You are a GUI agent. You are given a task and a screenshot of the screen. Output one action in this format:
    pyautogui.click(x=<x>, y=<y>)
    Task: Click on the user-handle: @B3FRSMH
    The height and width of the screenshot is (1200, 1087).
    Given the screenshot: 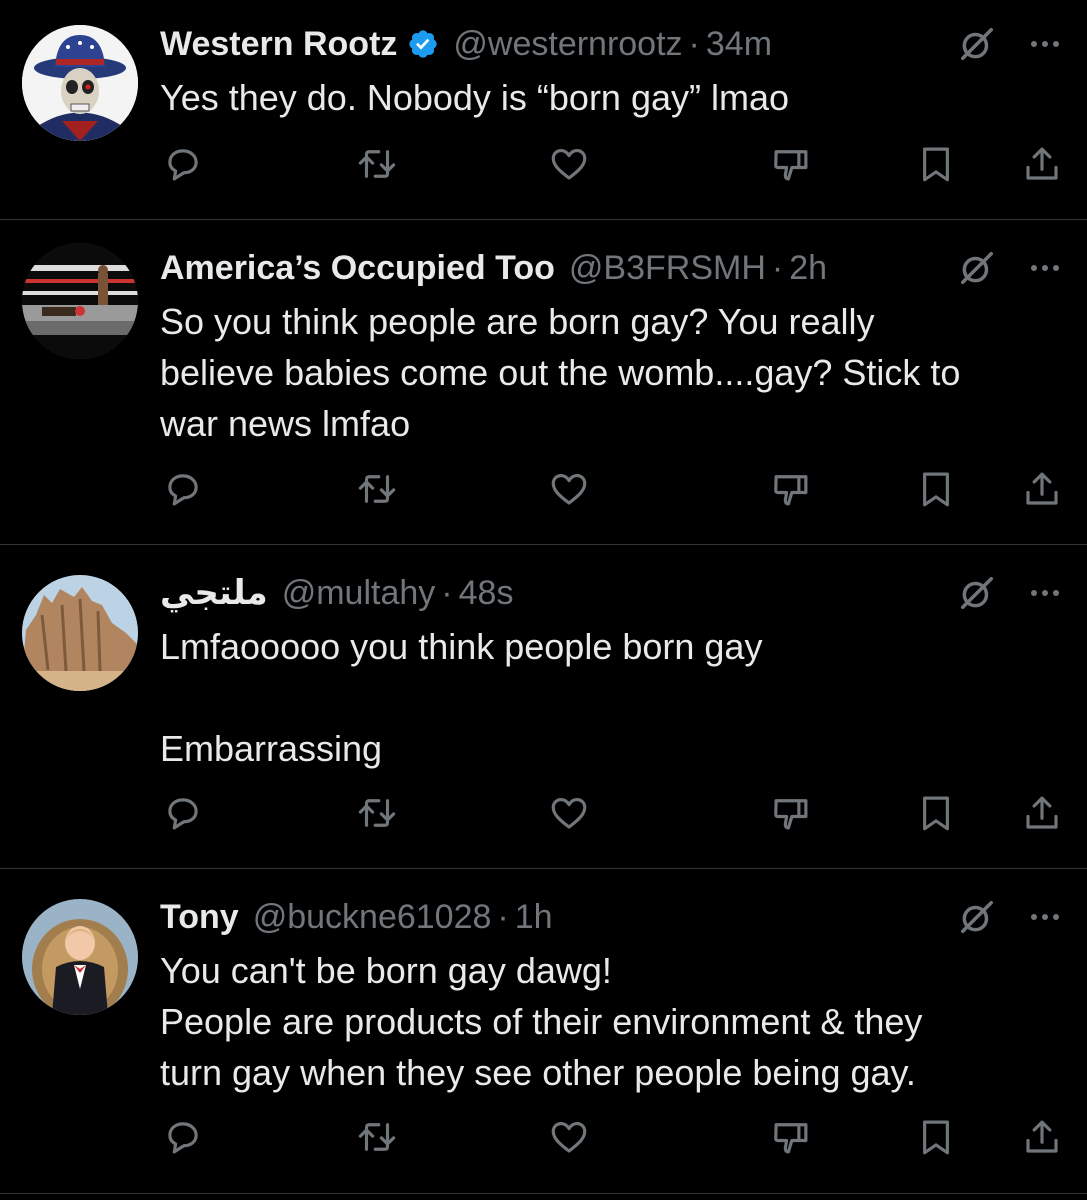 What is the action you would take?
    pyautogui.click(x=667, y=268)
    